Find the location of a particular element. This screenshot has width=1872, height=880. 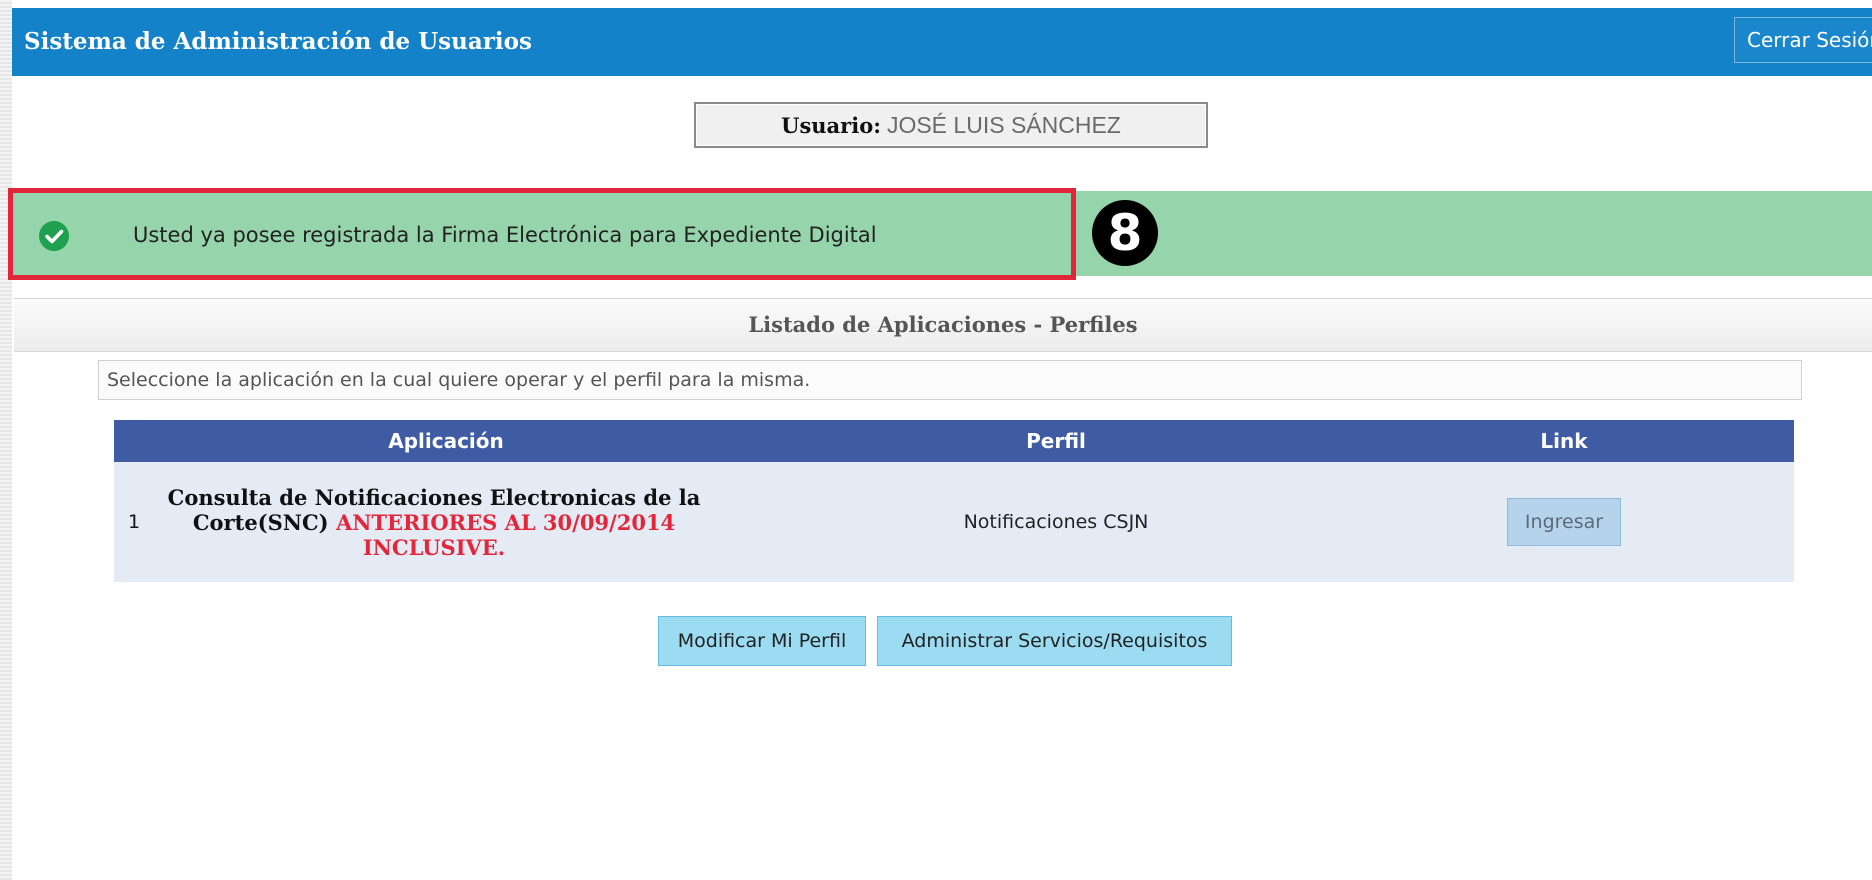

step-number-marker: 8 is located at coordinates (1125, 233).